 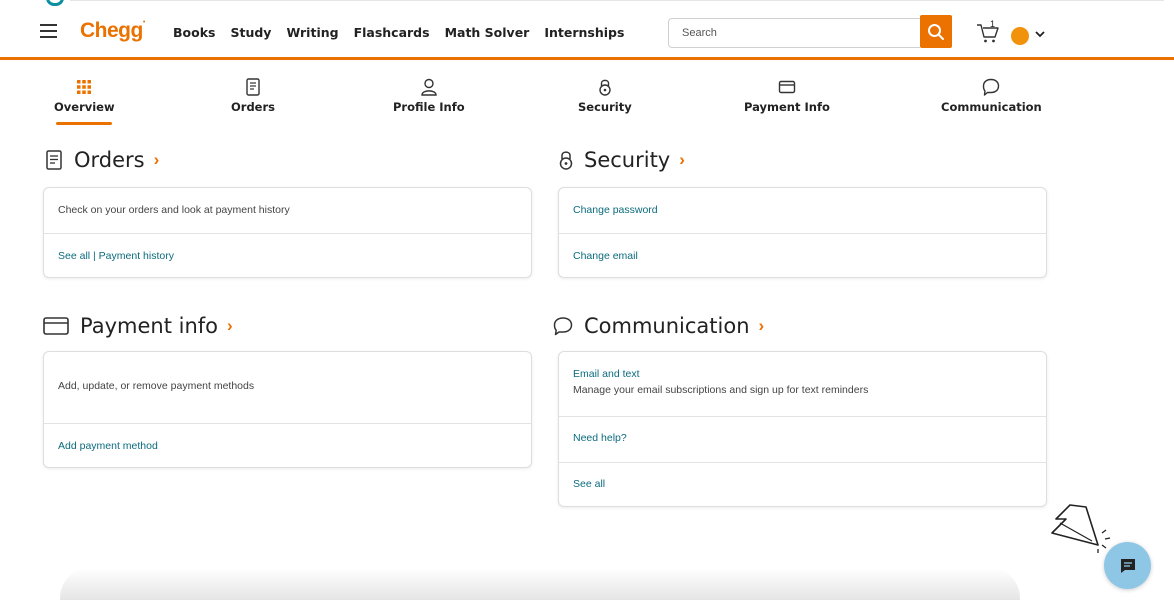 I want to click on nav-writing: Writing, so click(x=312, y=32).